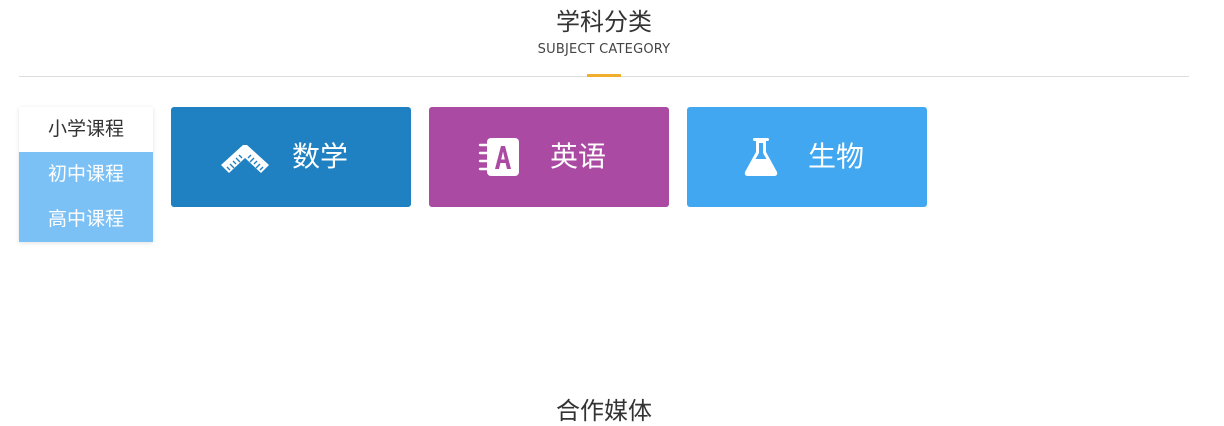  What do you see at coordinates (807, 157) in the screenshot?
I see `subject-card-biology: 生物` at bounding box center [807, 157].